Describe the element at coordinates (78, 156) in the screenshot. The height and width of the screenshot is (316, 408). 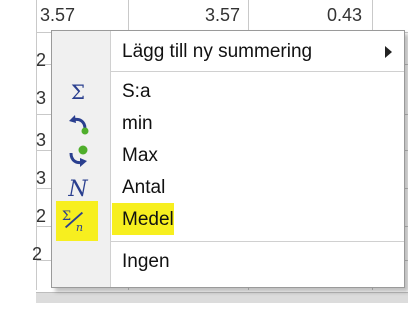
I see `max-arrow-icon` at that location.